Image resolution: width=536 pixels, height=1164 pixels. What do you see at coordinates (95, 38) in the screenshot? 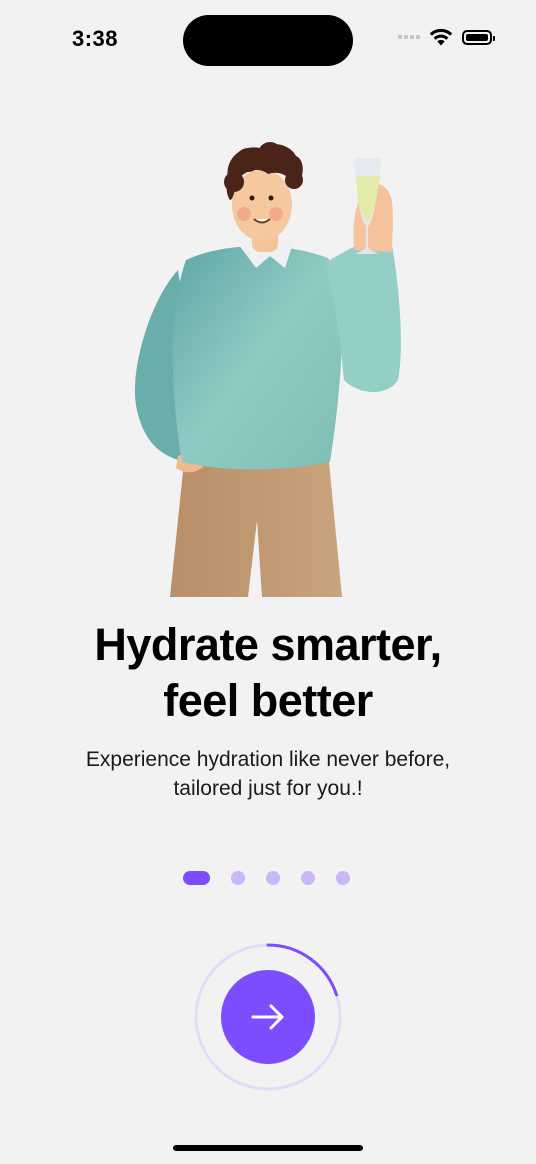
I see `status-time: 3:38` at bounding box center [95, 38].